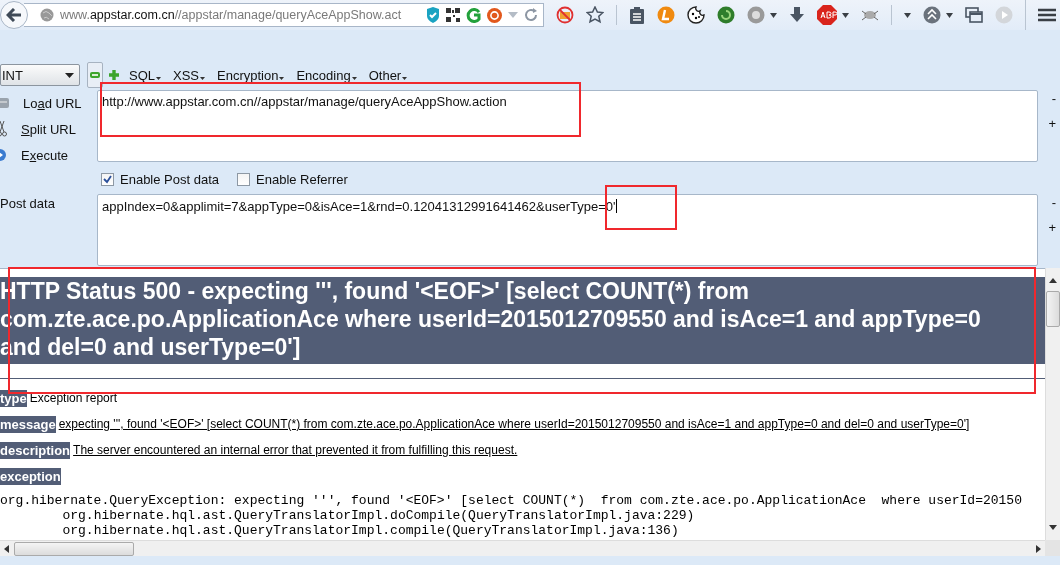 This screenshot has width=1060, height=565. What do you see at coordinates (145, 75) in the screenshot?
I see `menu-button: SQL` at bounding box center [145, 75].